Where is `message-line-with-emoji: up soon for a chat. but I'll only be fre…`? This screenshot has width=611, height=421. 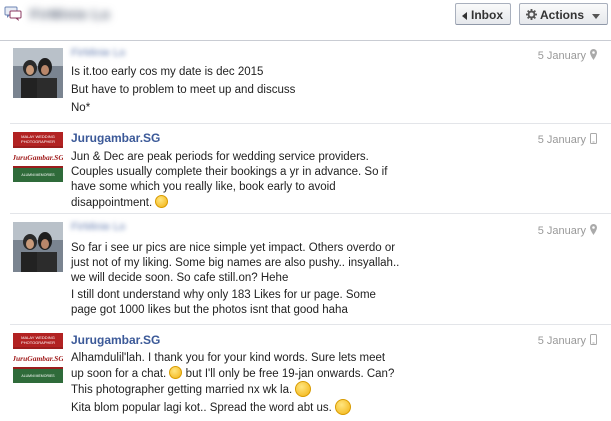
message-line-with-emoji: up soon for a chat. but I'll only be fre… is located at coordinates (232, 374).